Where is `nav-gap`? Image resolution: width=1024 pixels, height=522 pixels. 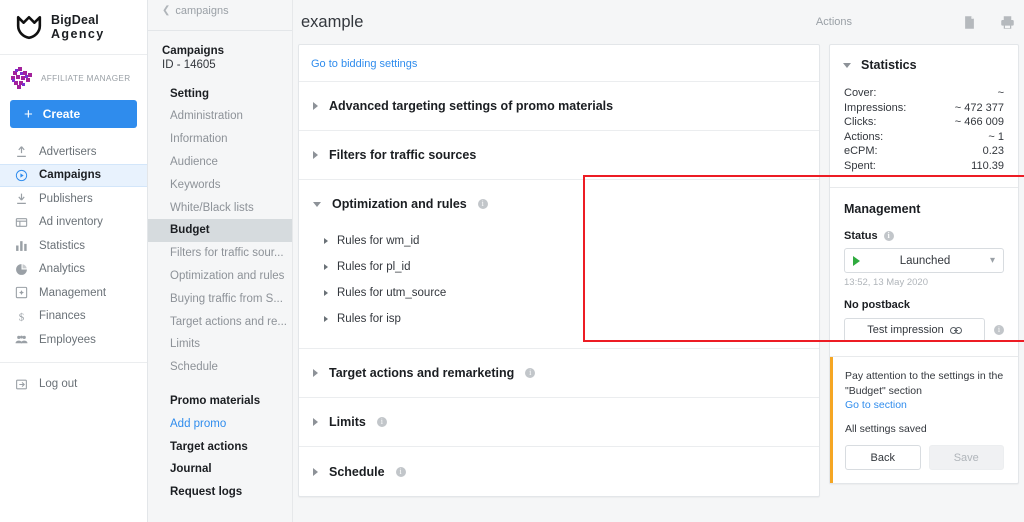 nav-gap is located at coordinates (220, 384).